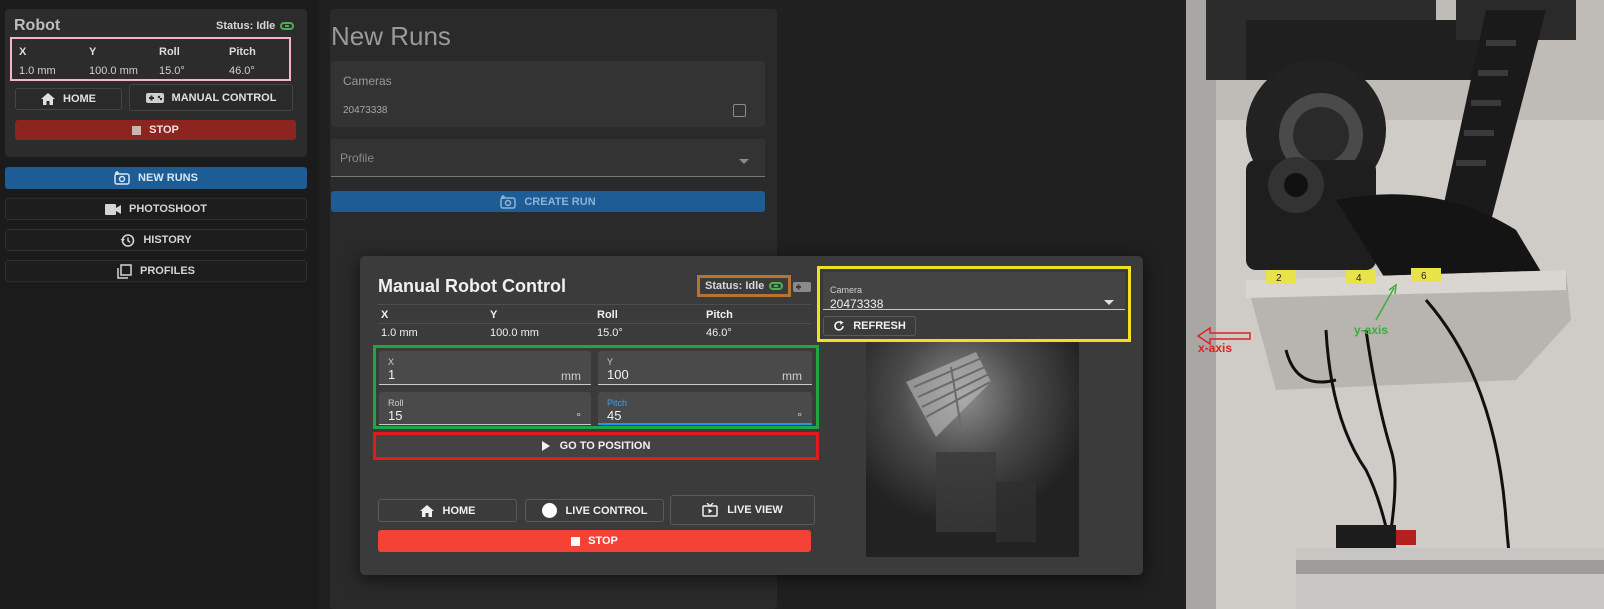 Image resolution: width=1604 pixels, height=609 pixels. What do you see at coordinates (1109, 302) in the screenshot?
I see `chevron-down-icon` at bounding box center [1109, 302].